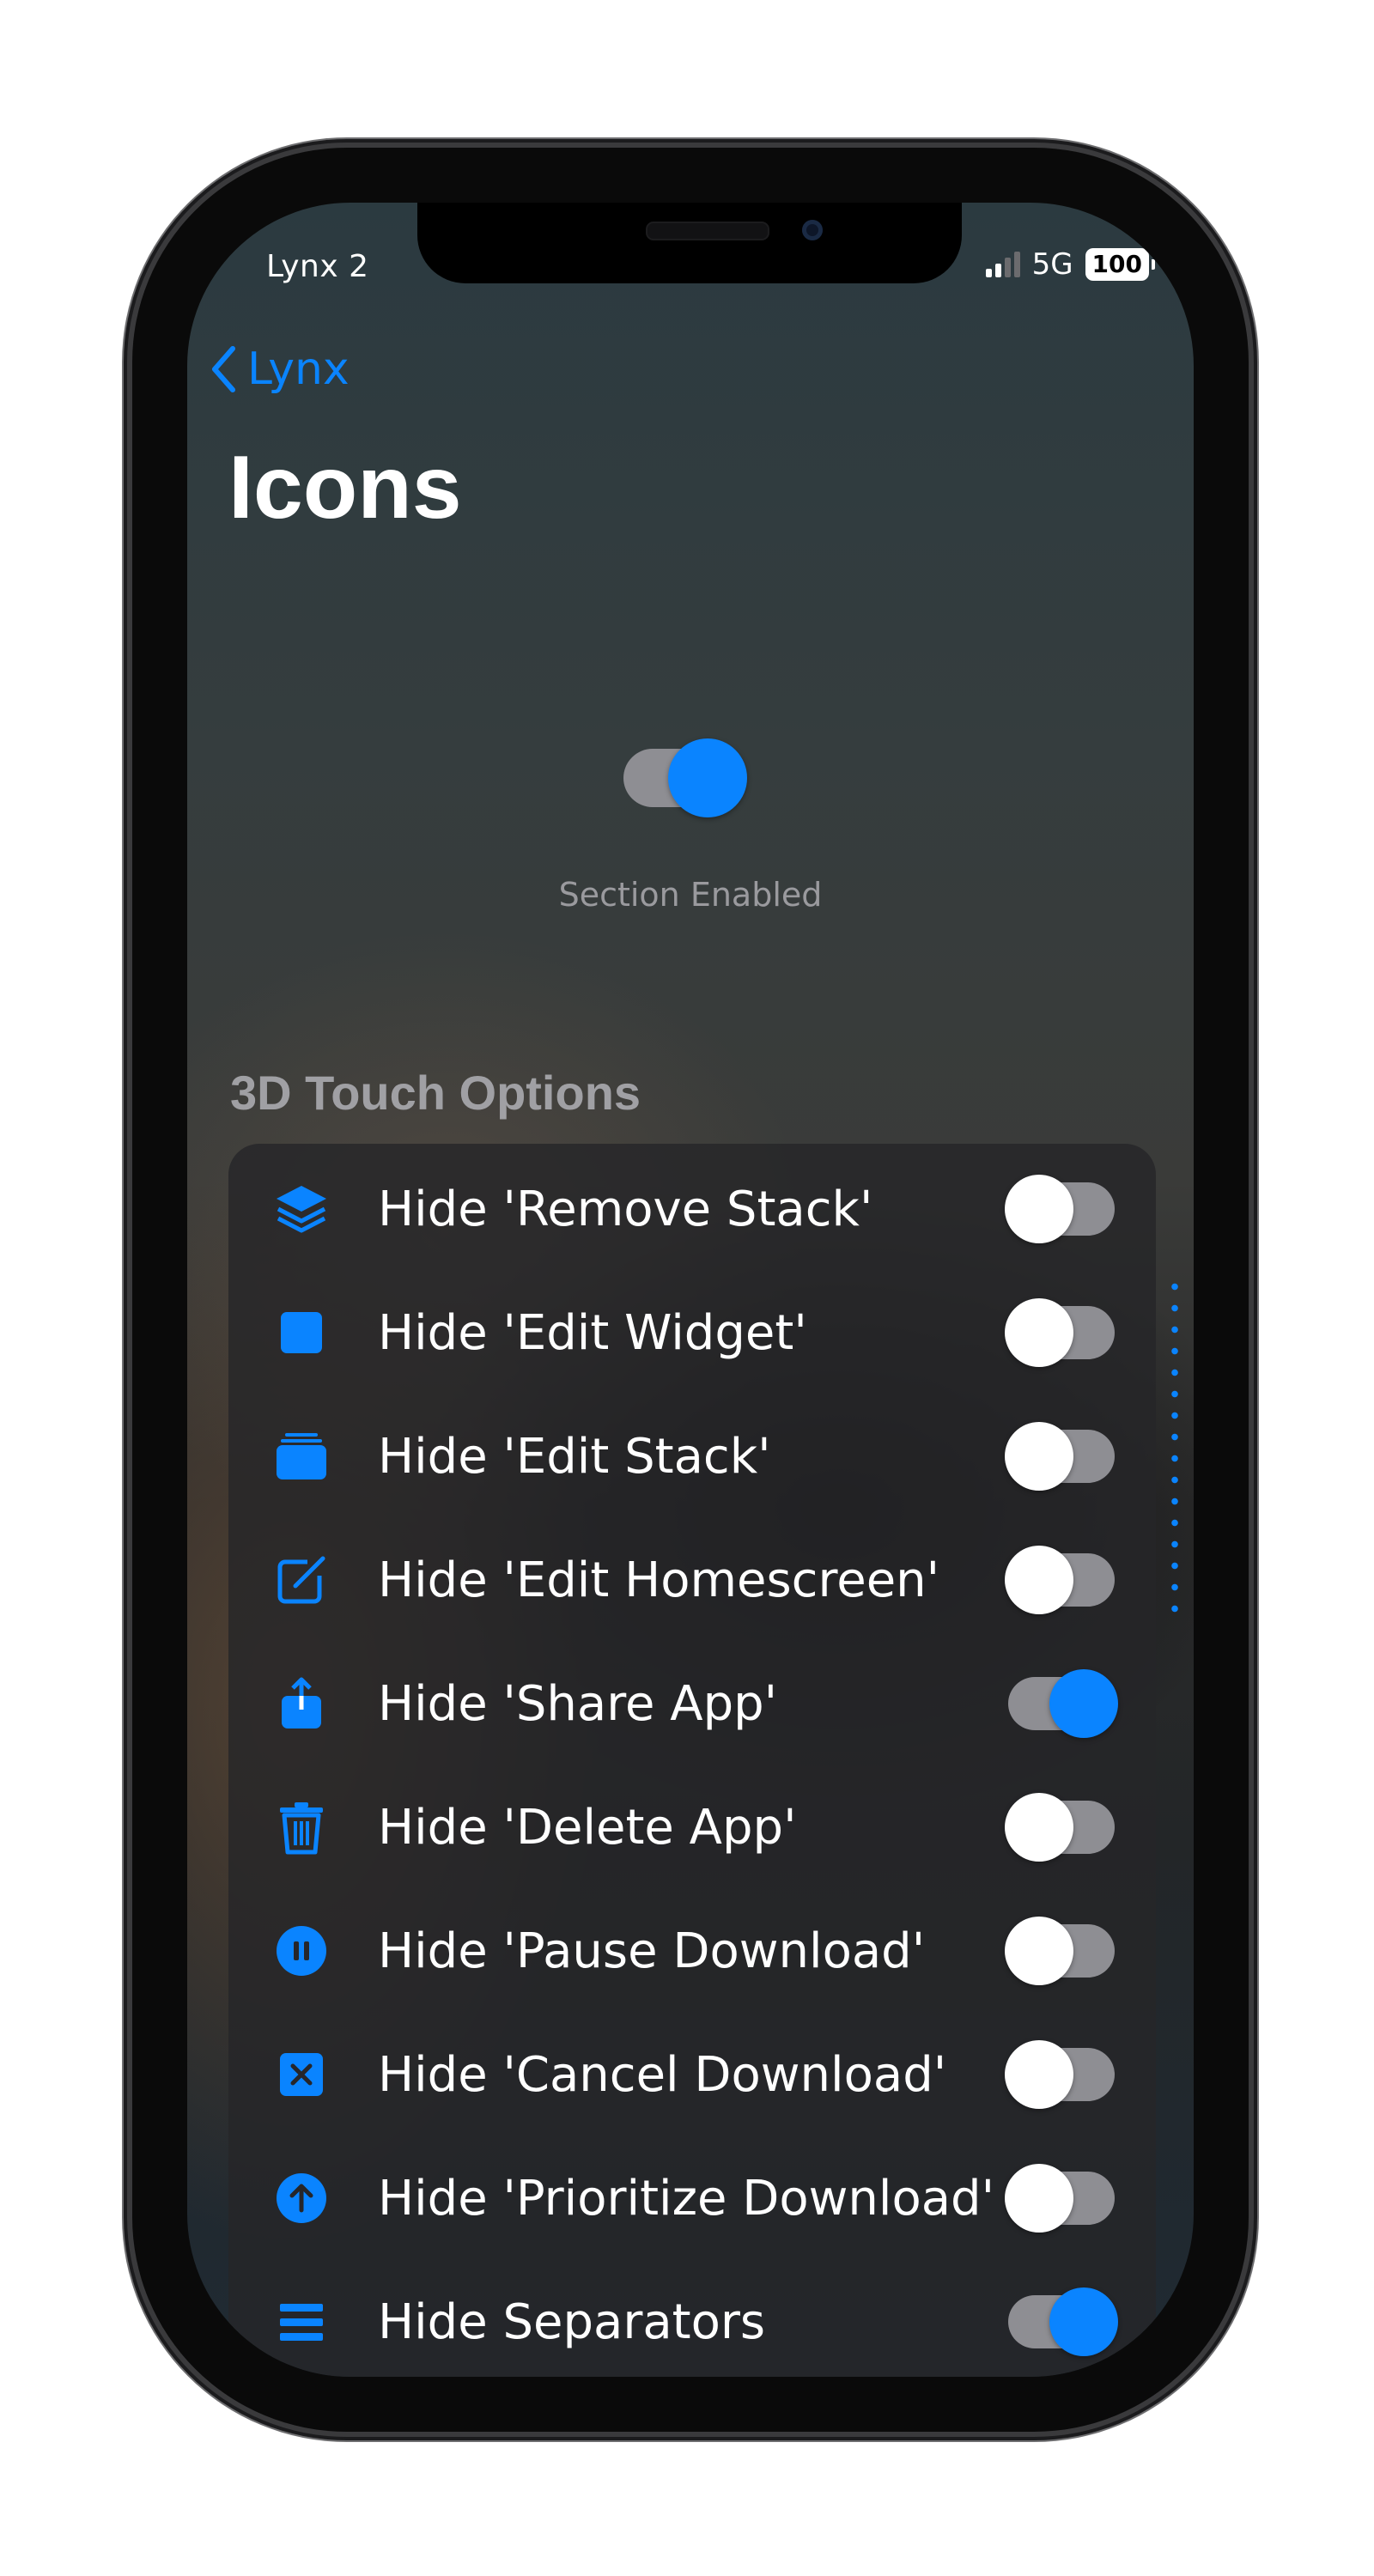  I want to click on chevron-left-icon, so click(223, 369).